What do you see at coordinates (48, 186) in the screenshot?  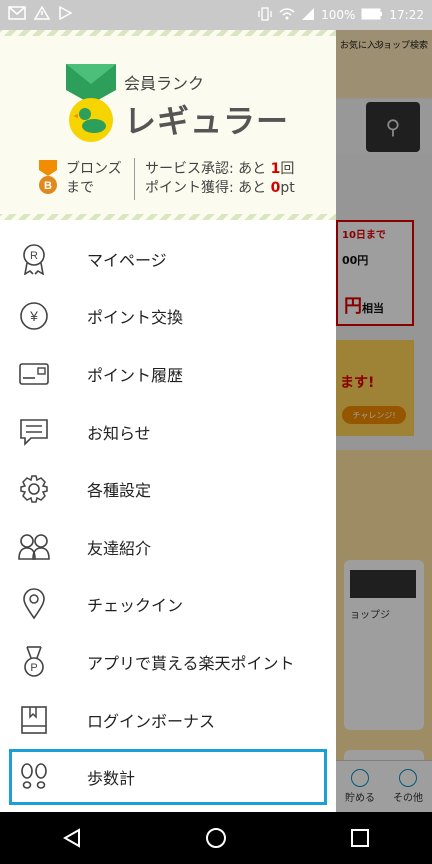 I see `svg-text: B` at bounding box center [48, 186].